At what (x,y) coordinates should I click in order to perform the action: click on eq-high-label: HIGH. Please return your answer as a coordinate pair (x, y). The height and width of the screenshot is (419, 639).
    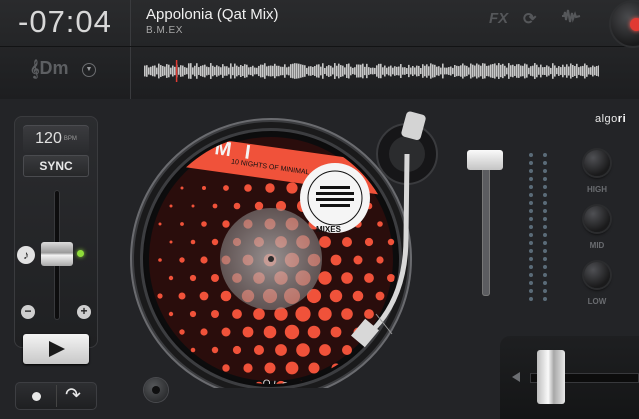
    Looking at the image, I should click on (597, 189).